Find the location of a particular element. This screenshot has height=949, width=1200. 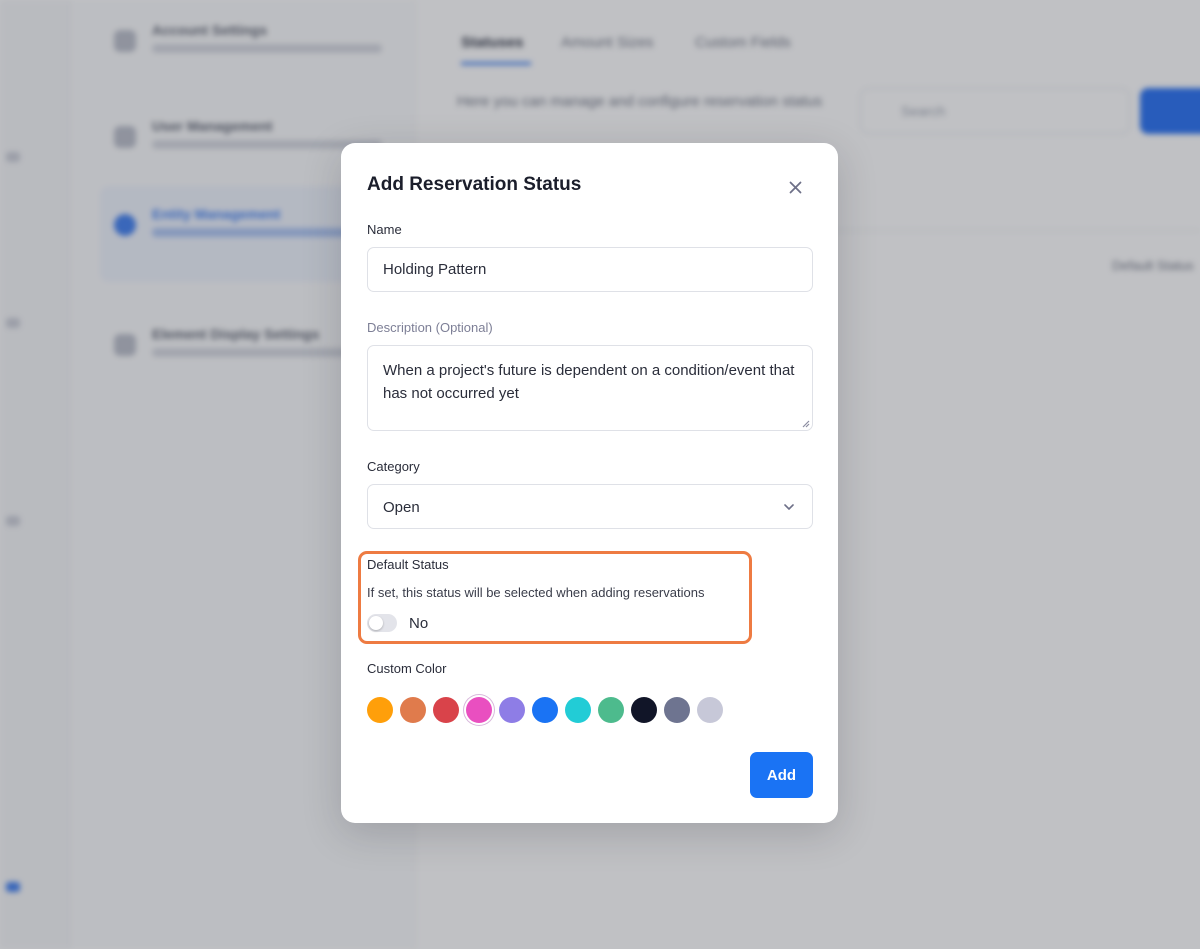

close-button is located at coordinates (795, 187).